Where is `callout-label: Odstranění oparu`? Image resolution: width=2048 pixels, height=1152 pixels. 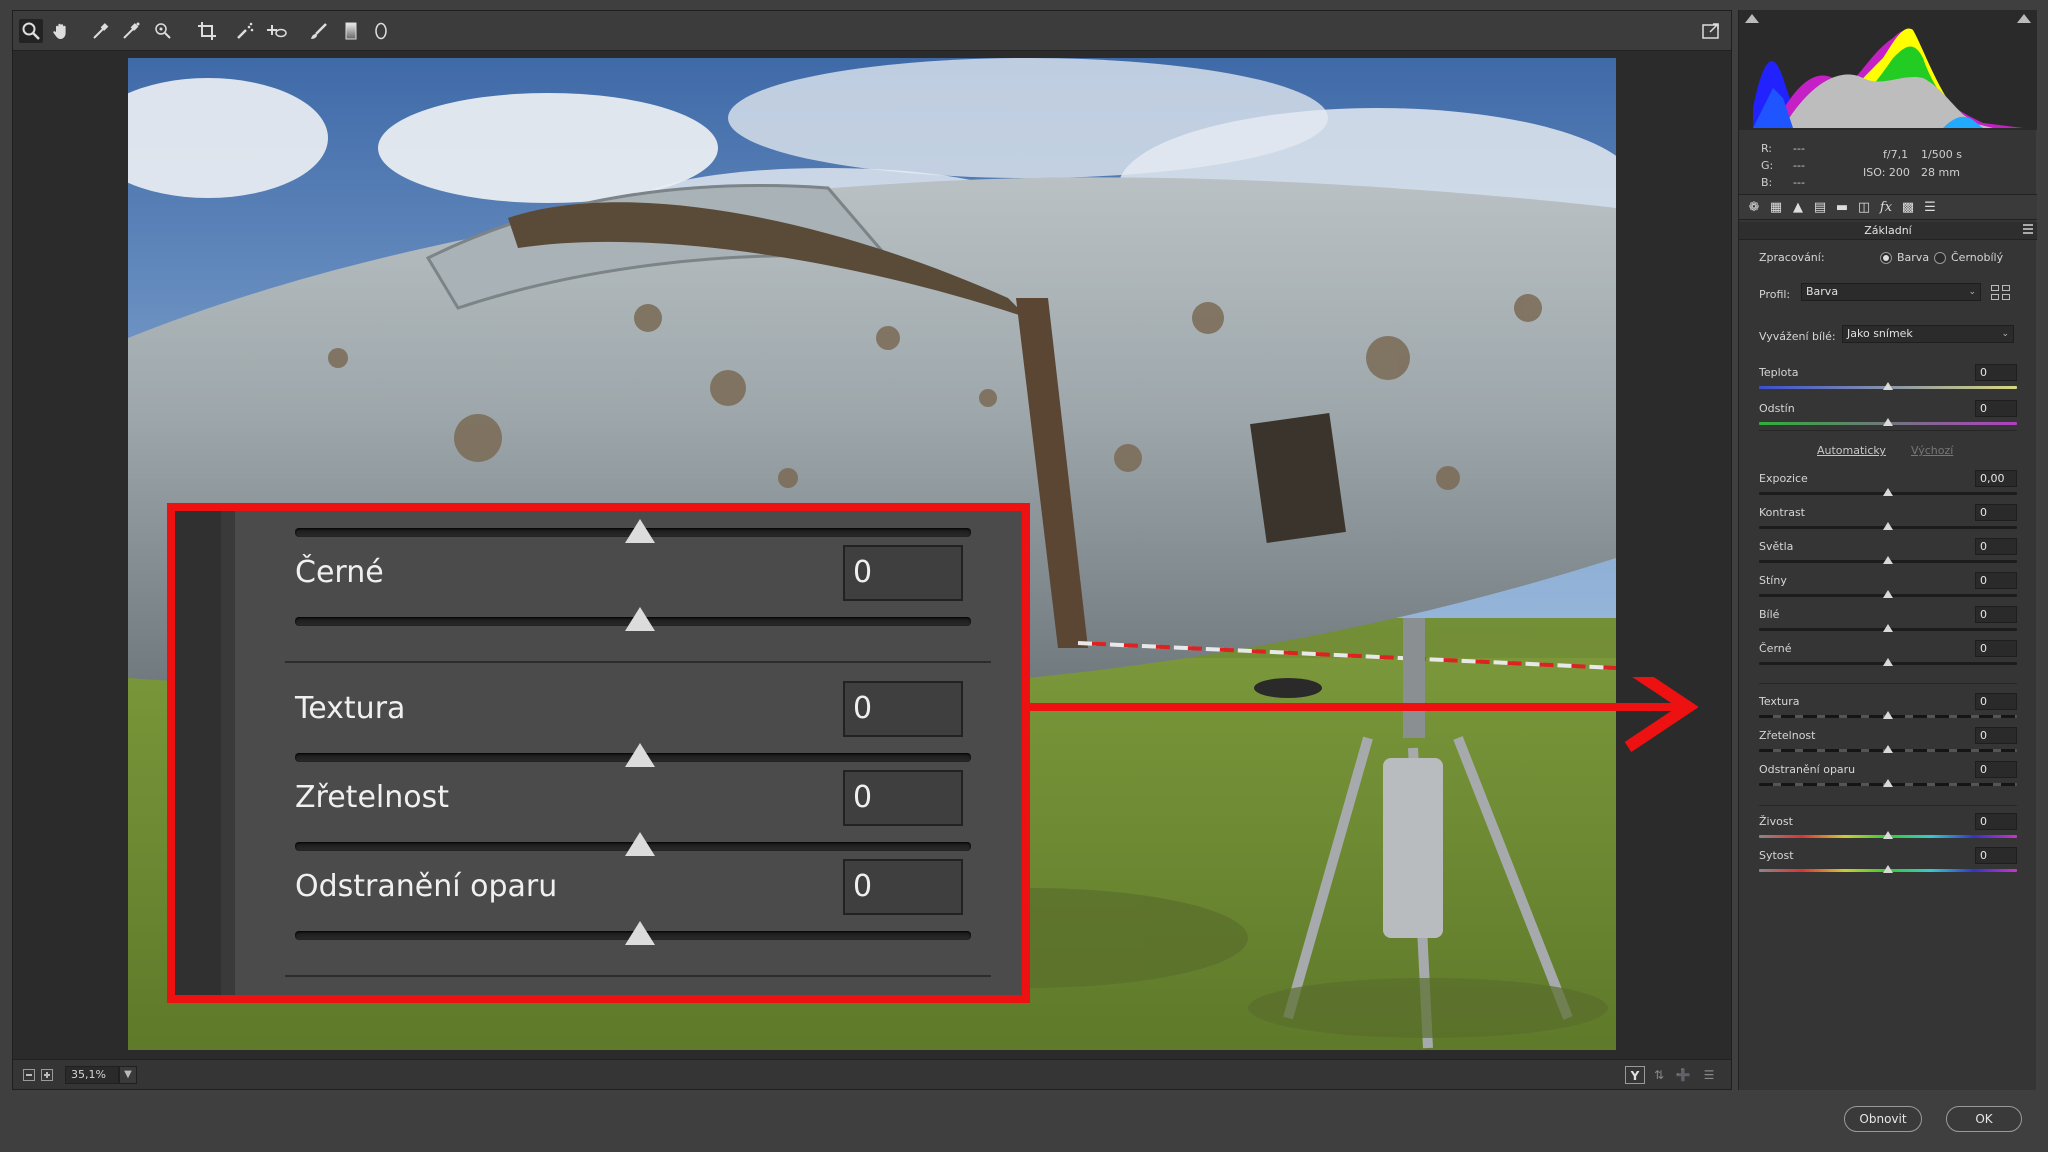
callout-label: Odstranění oparu is located at coordinates (426, 886).